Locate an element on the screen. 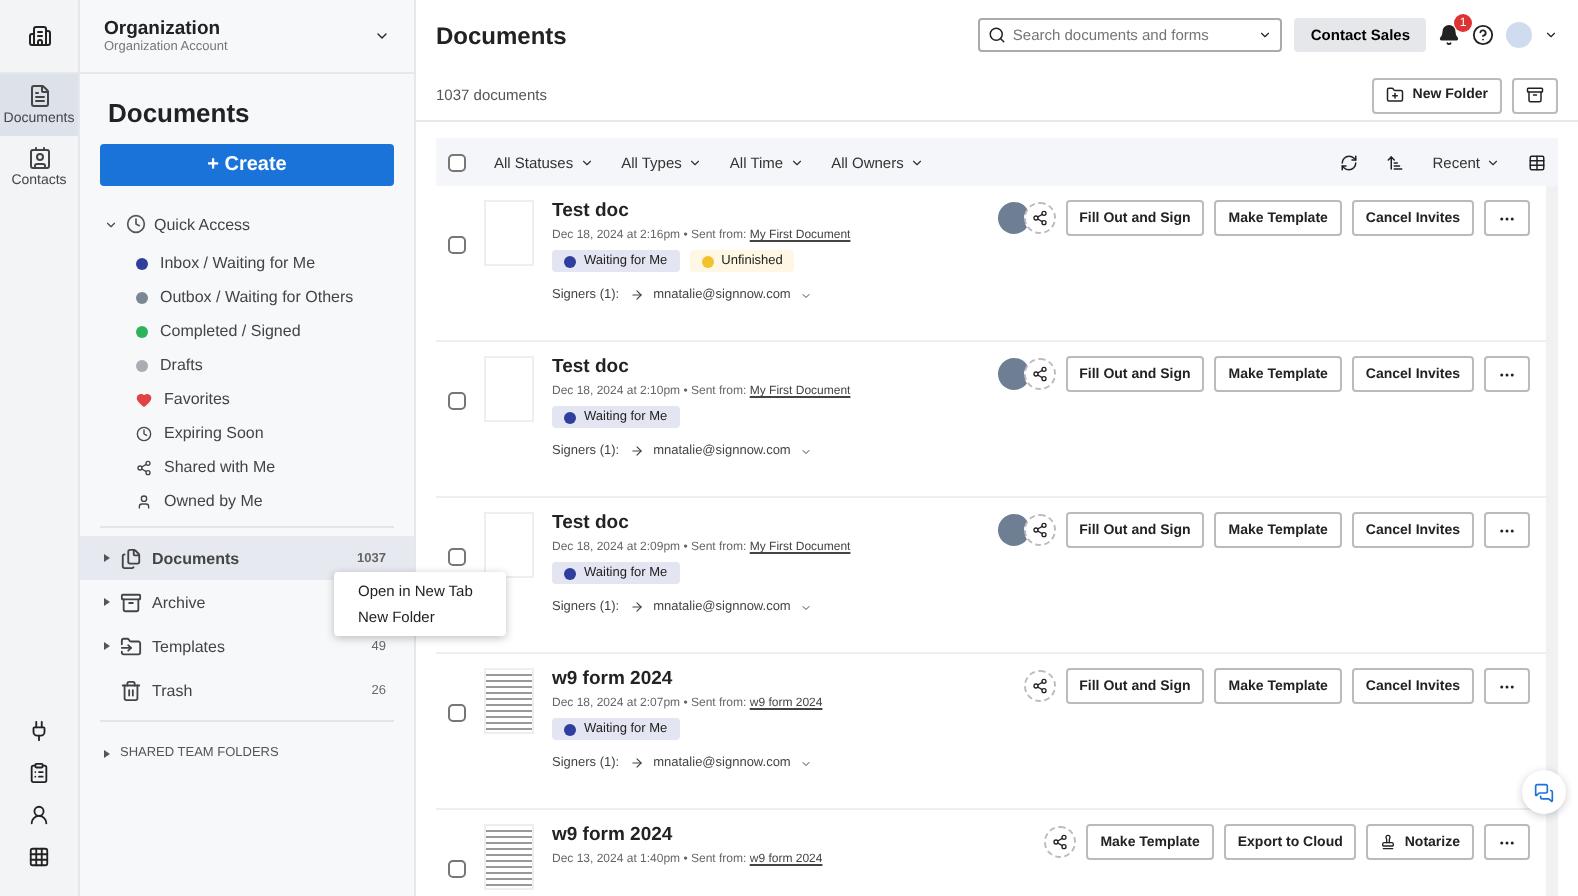 The width and height of the screenshot is (1578, 896). person-icon is located at coordinates (144, 501).